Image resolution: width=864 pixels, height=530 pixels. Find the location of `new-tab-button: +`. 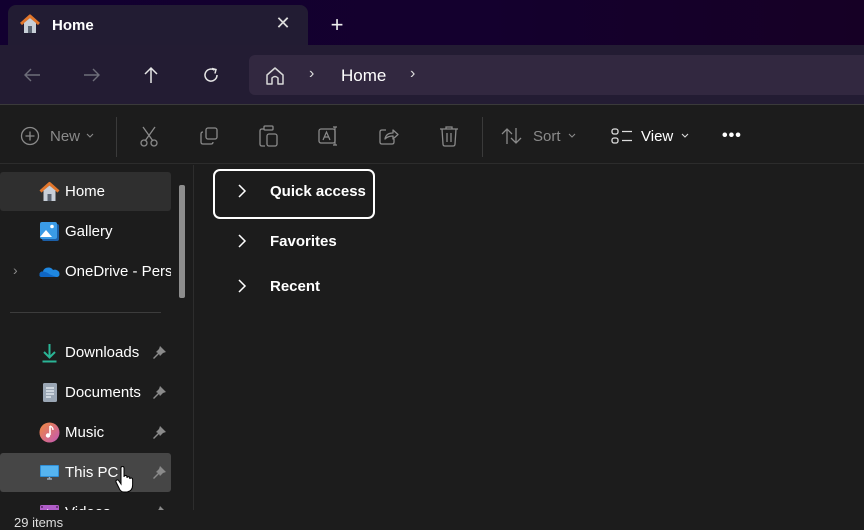

new-tab-button: + is located at coordinates (337, 26).